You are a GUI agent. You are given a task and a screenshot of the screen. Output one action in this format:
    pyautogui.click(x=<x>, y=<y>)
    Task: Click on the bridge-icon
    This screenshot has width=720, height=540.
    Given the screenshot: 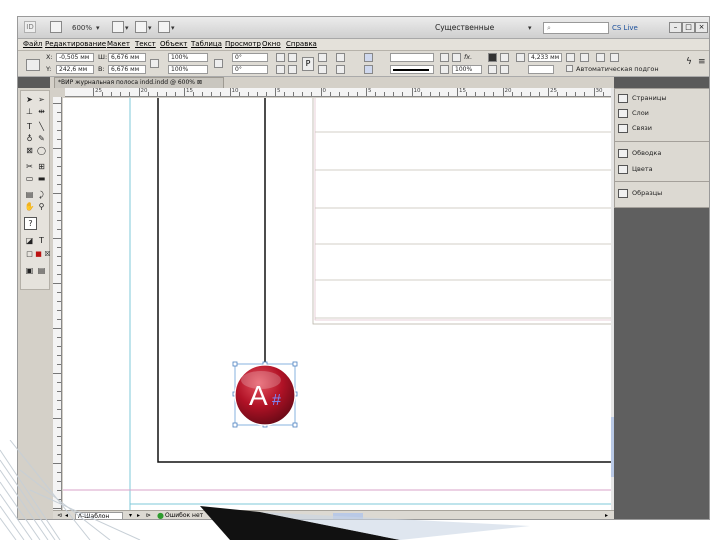 What is the action you would take?
    pyautogui.click(x=56, y=27)
    